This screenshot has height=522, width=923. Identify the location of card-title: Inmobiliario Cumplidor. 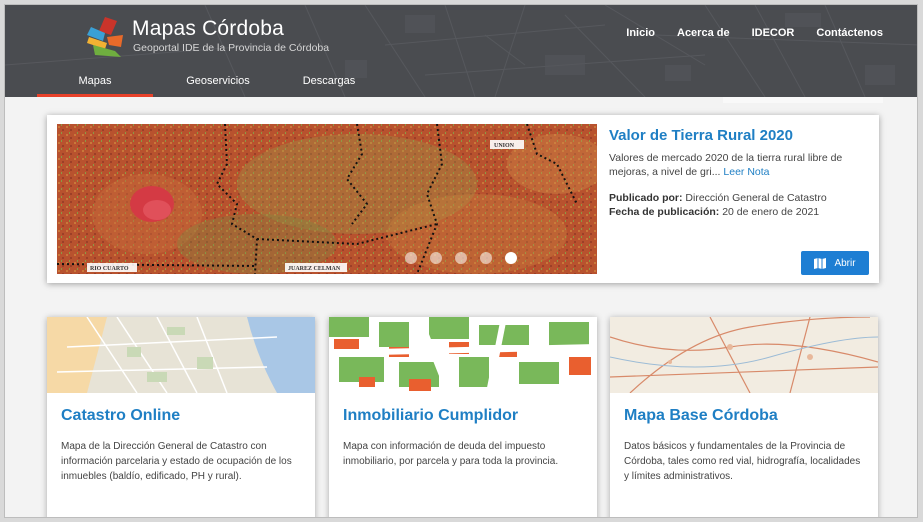
(430, 416).